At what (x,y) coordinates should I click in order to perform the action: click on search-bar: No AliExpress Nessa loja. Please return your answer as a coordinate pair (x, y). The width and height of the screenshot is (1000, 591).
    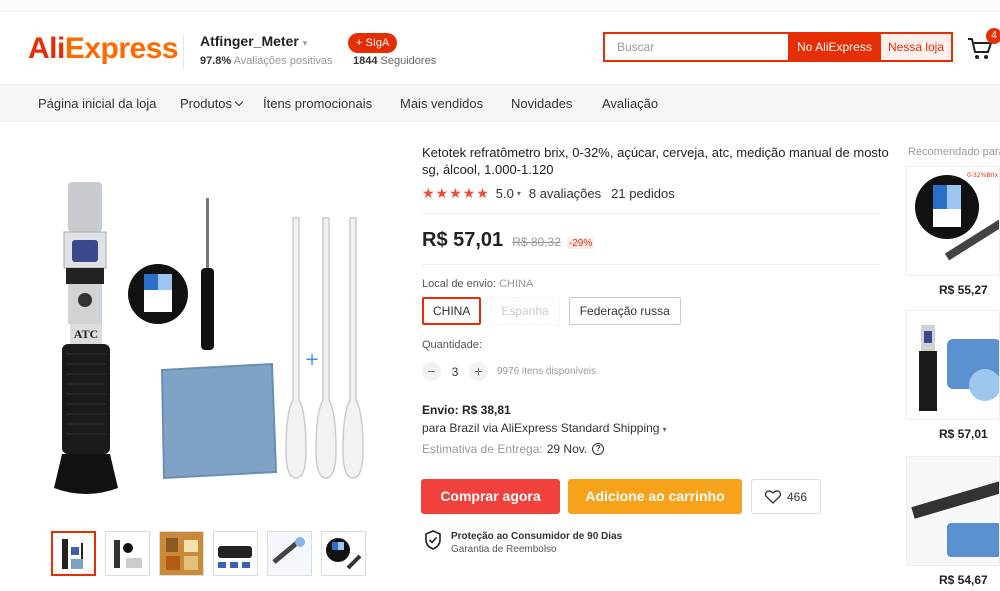
    Looking at the image, I should click on (778, 47).